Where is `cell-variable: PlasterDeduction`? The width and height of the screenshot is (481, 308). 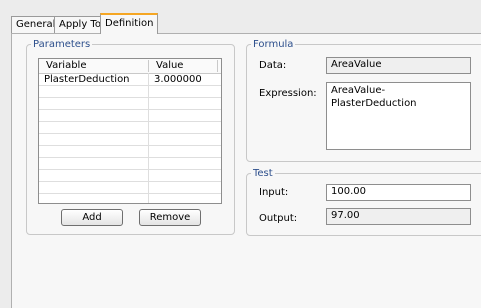
cell-variable: PlasterDeduction is located at coordinates (87, 79).